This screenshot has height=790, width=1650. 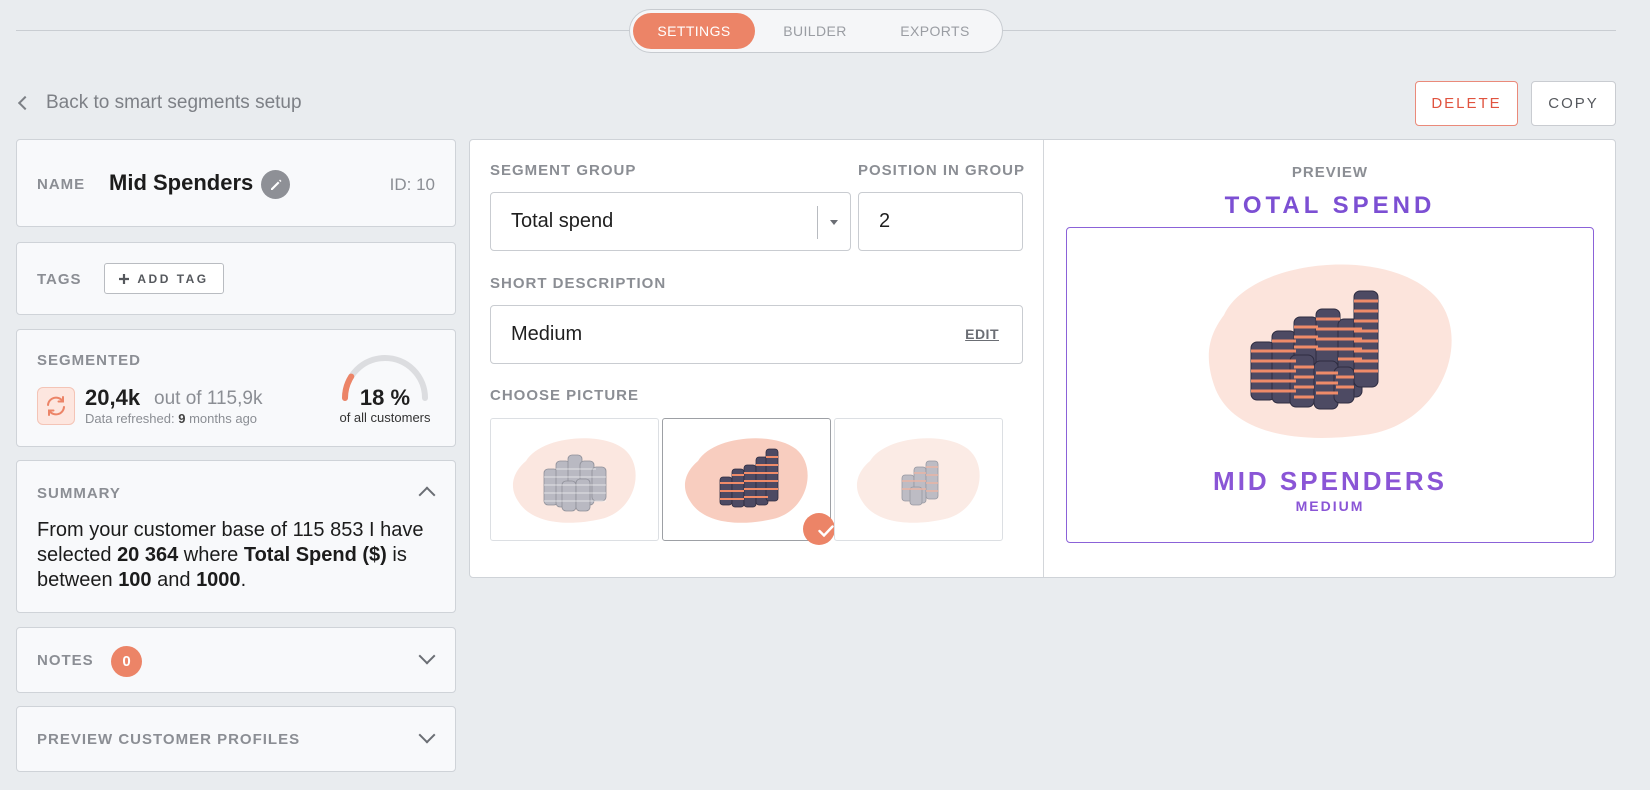 I want to click on short-description-label: SHORT DESCRIPTION, so click(x=578, y=283).